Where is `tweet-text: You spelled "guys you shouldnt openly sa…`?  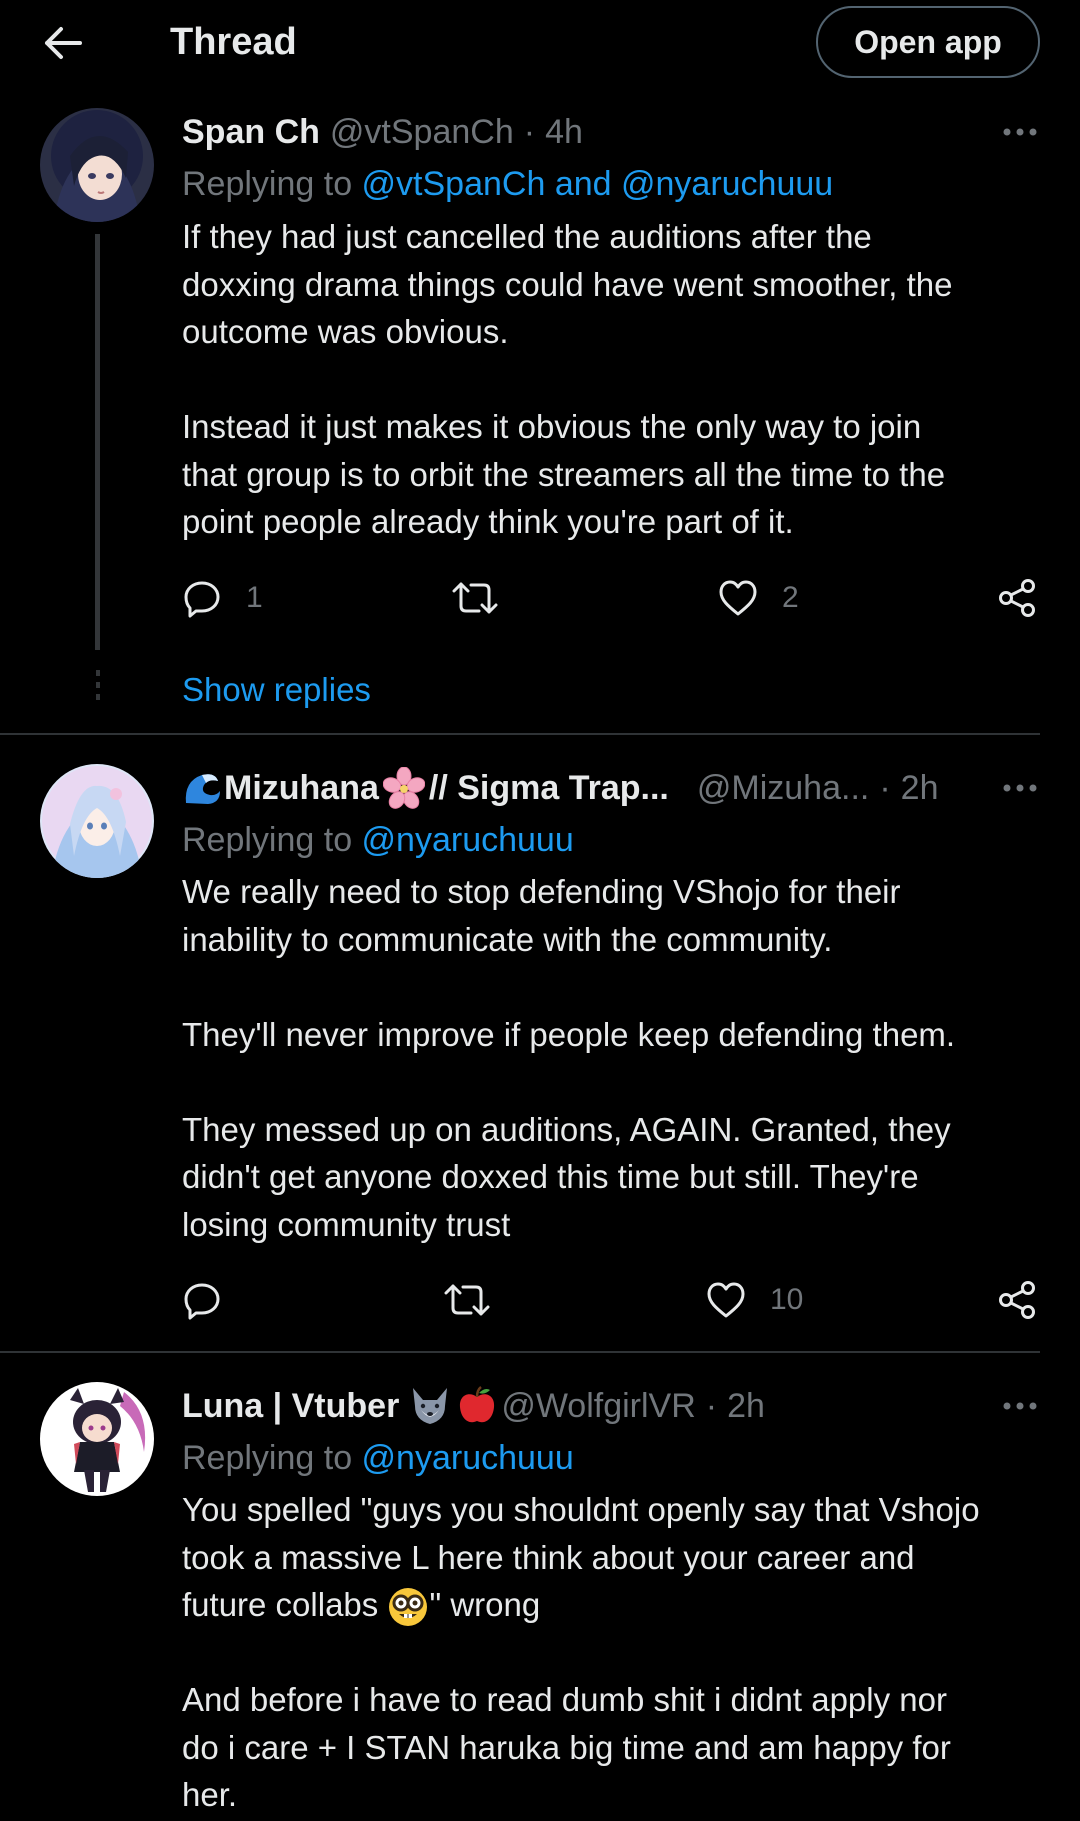 tweet-text: You spelled "guys you shouldnt openly sa… is located at coordinates (612, 1652).